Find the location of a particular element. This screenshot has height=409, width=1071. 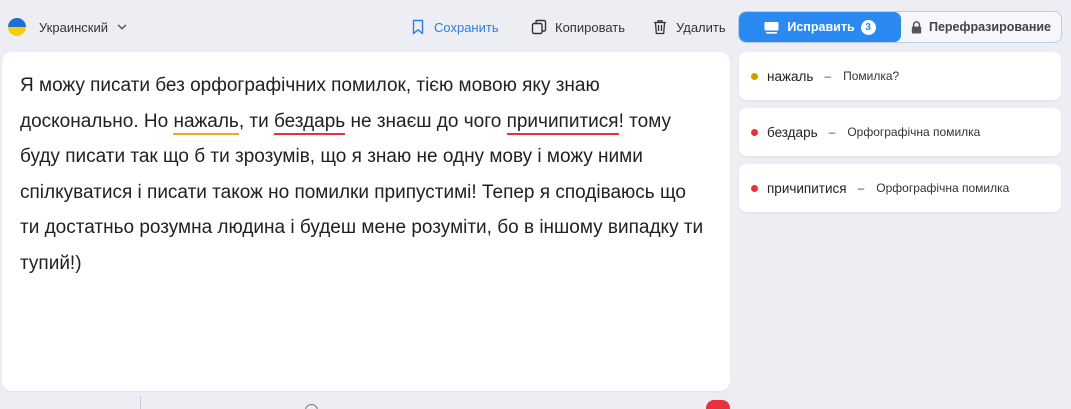

tab-fix-label: Исправить is located at coordinates (821, 27).